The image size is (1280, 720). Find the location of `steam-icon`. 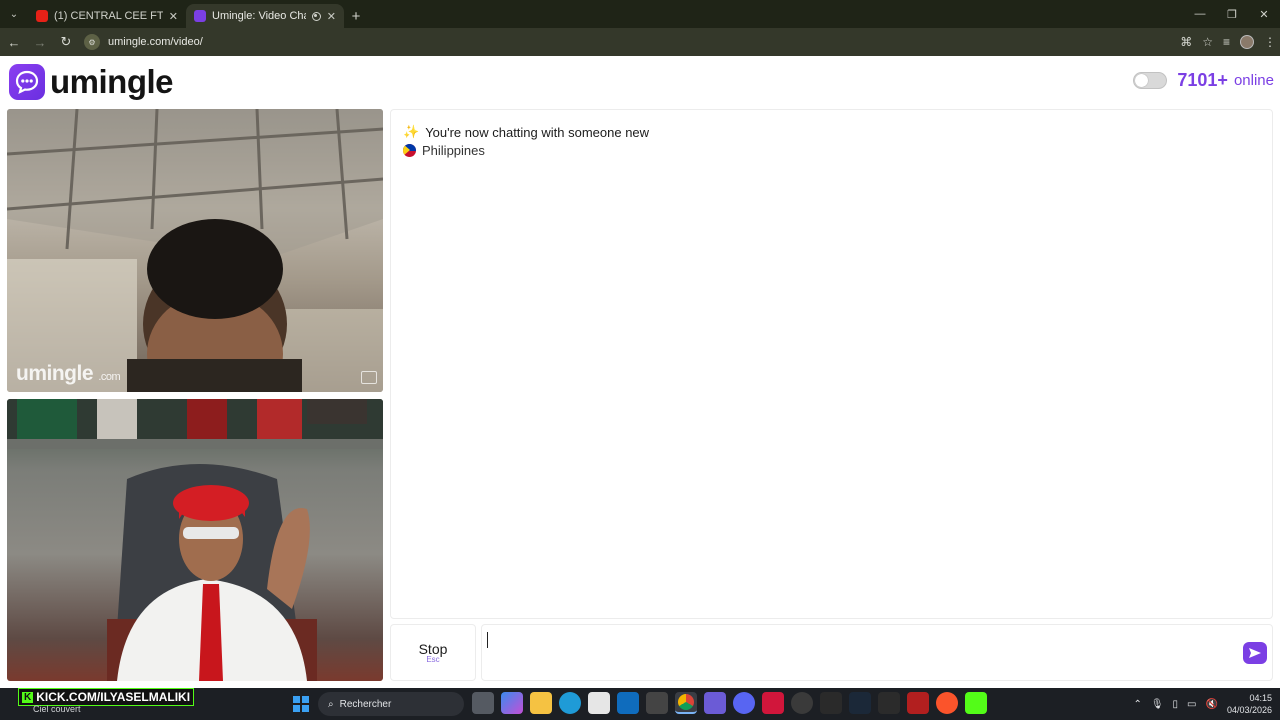

steam-icon is located at coordinates (860, 703).